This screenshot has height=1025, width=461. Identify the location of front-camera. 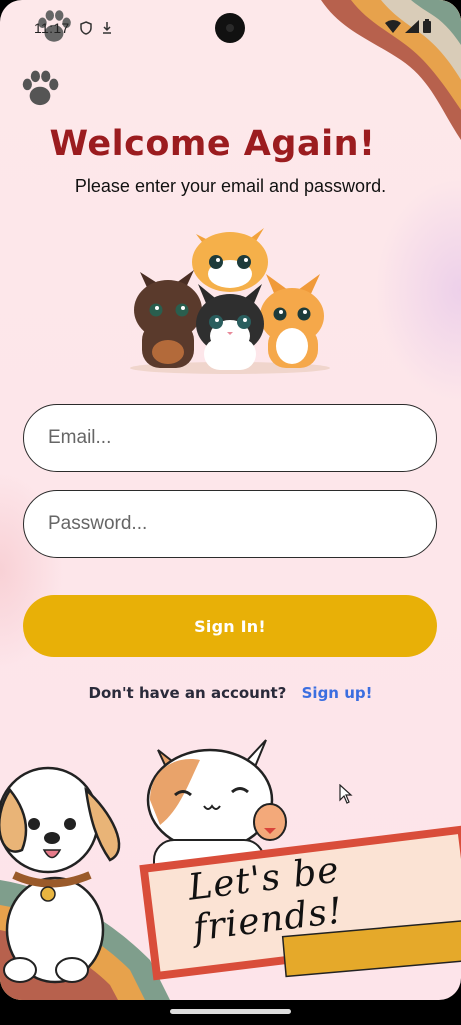
(230, 28).